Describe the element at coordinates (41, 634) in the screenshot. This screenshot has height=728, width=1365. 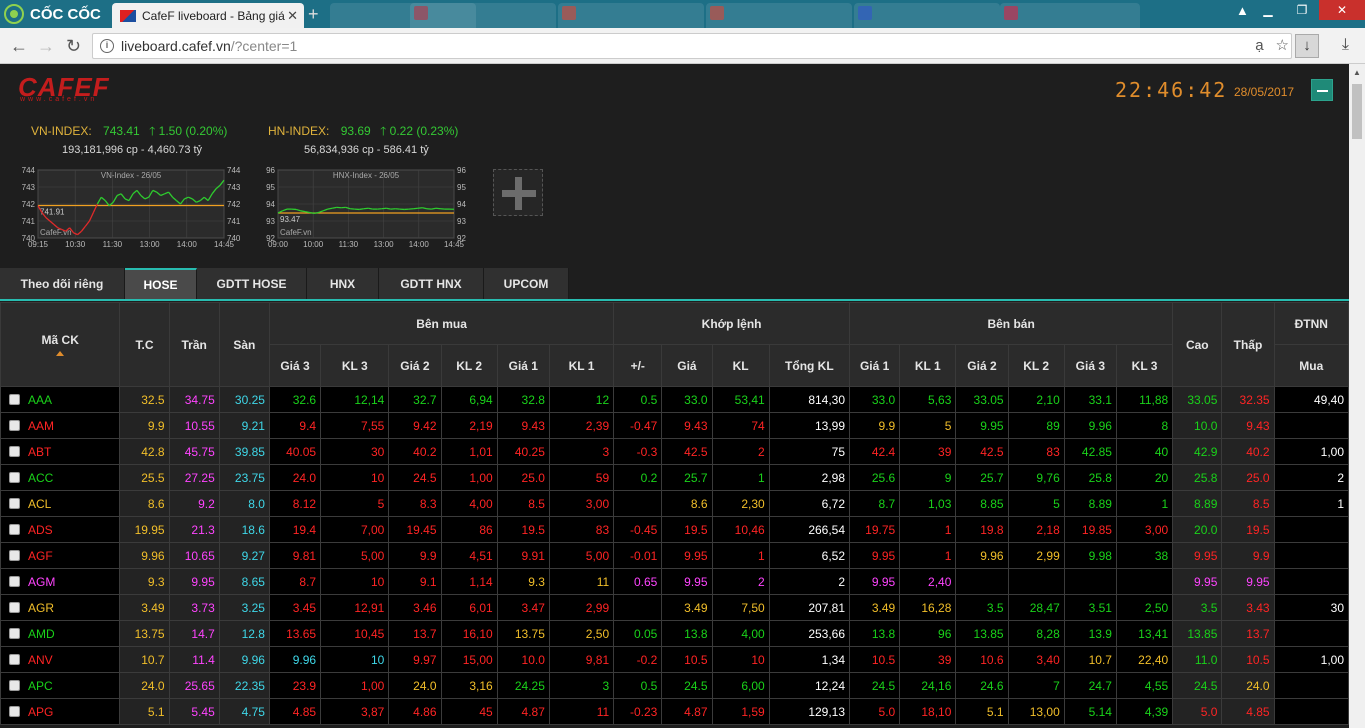
I see `symbol-code: AMD` at that location.